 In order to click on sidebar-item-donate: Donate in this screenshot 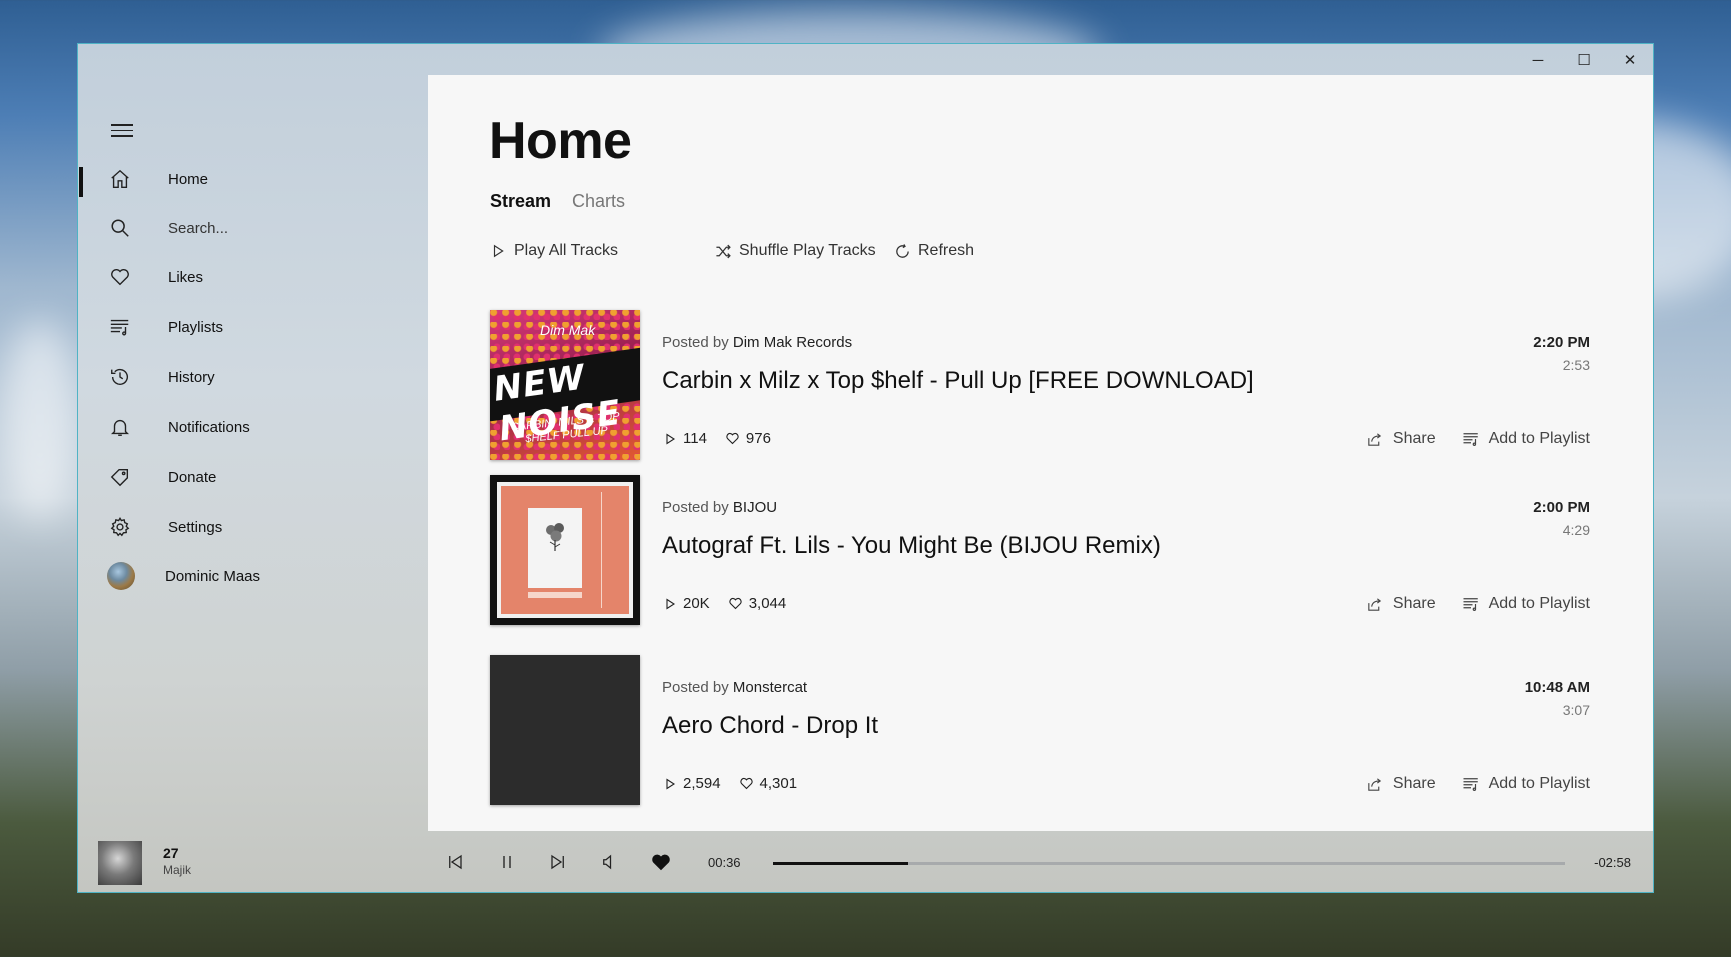, I will do `click(253, 477)`.